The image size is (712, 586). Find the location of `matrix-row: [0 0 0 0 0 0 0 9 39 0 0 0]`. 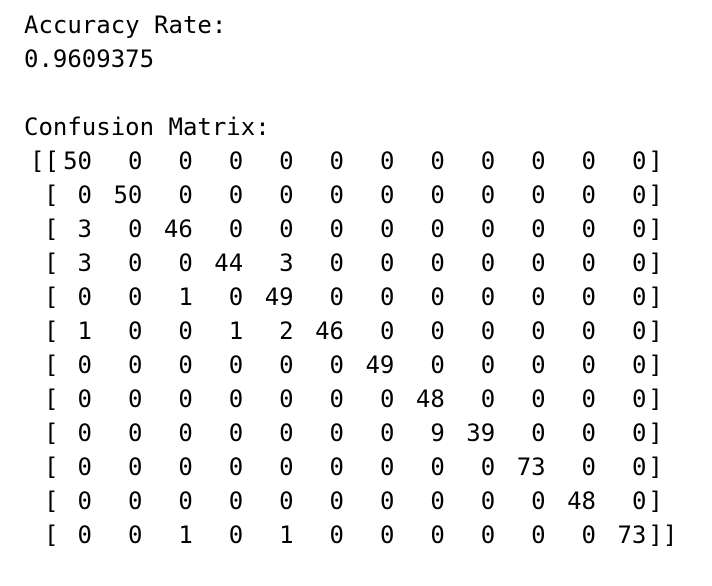

matrix-row: [0 0 0 0 0 0 0 9 39 0 0 0] is located at coordinates (356, 433).